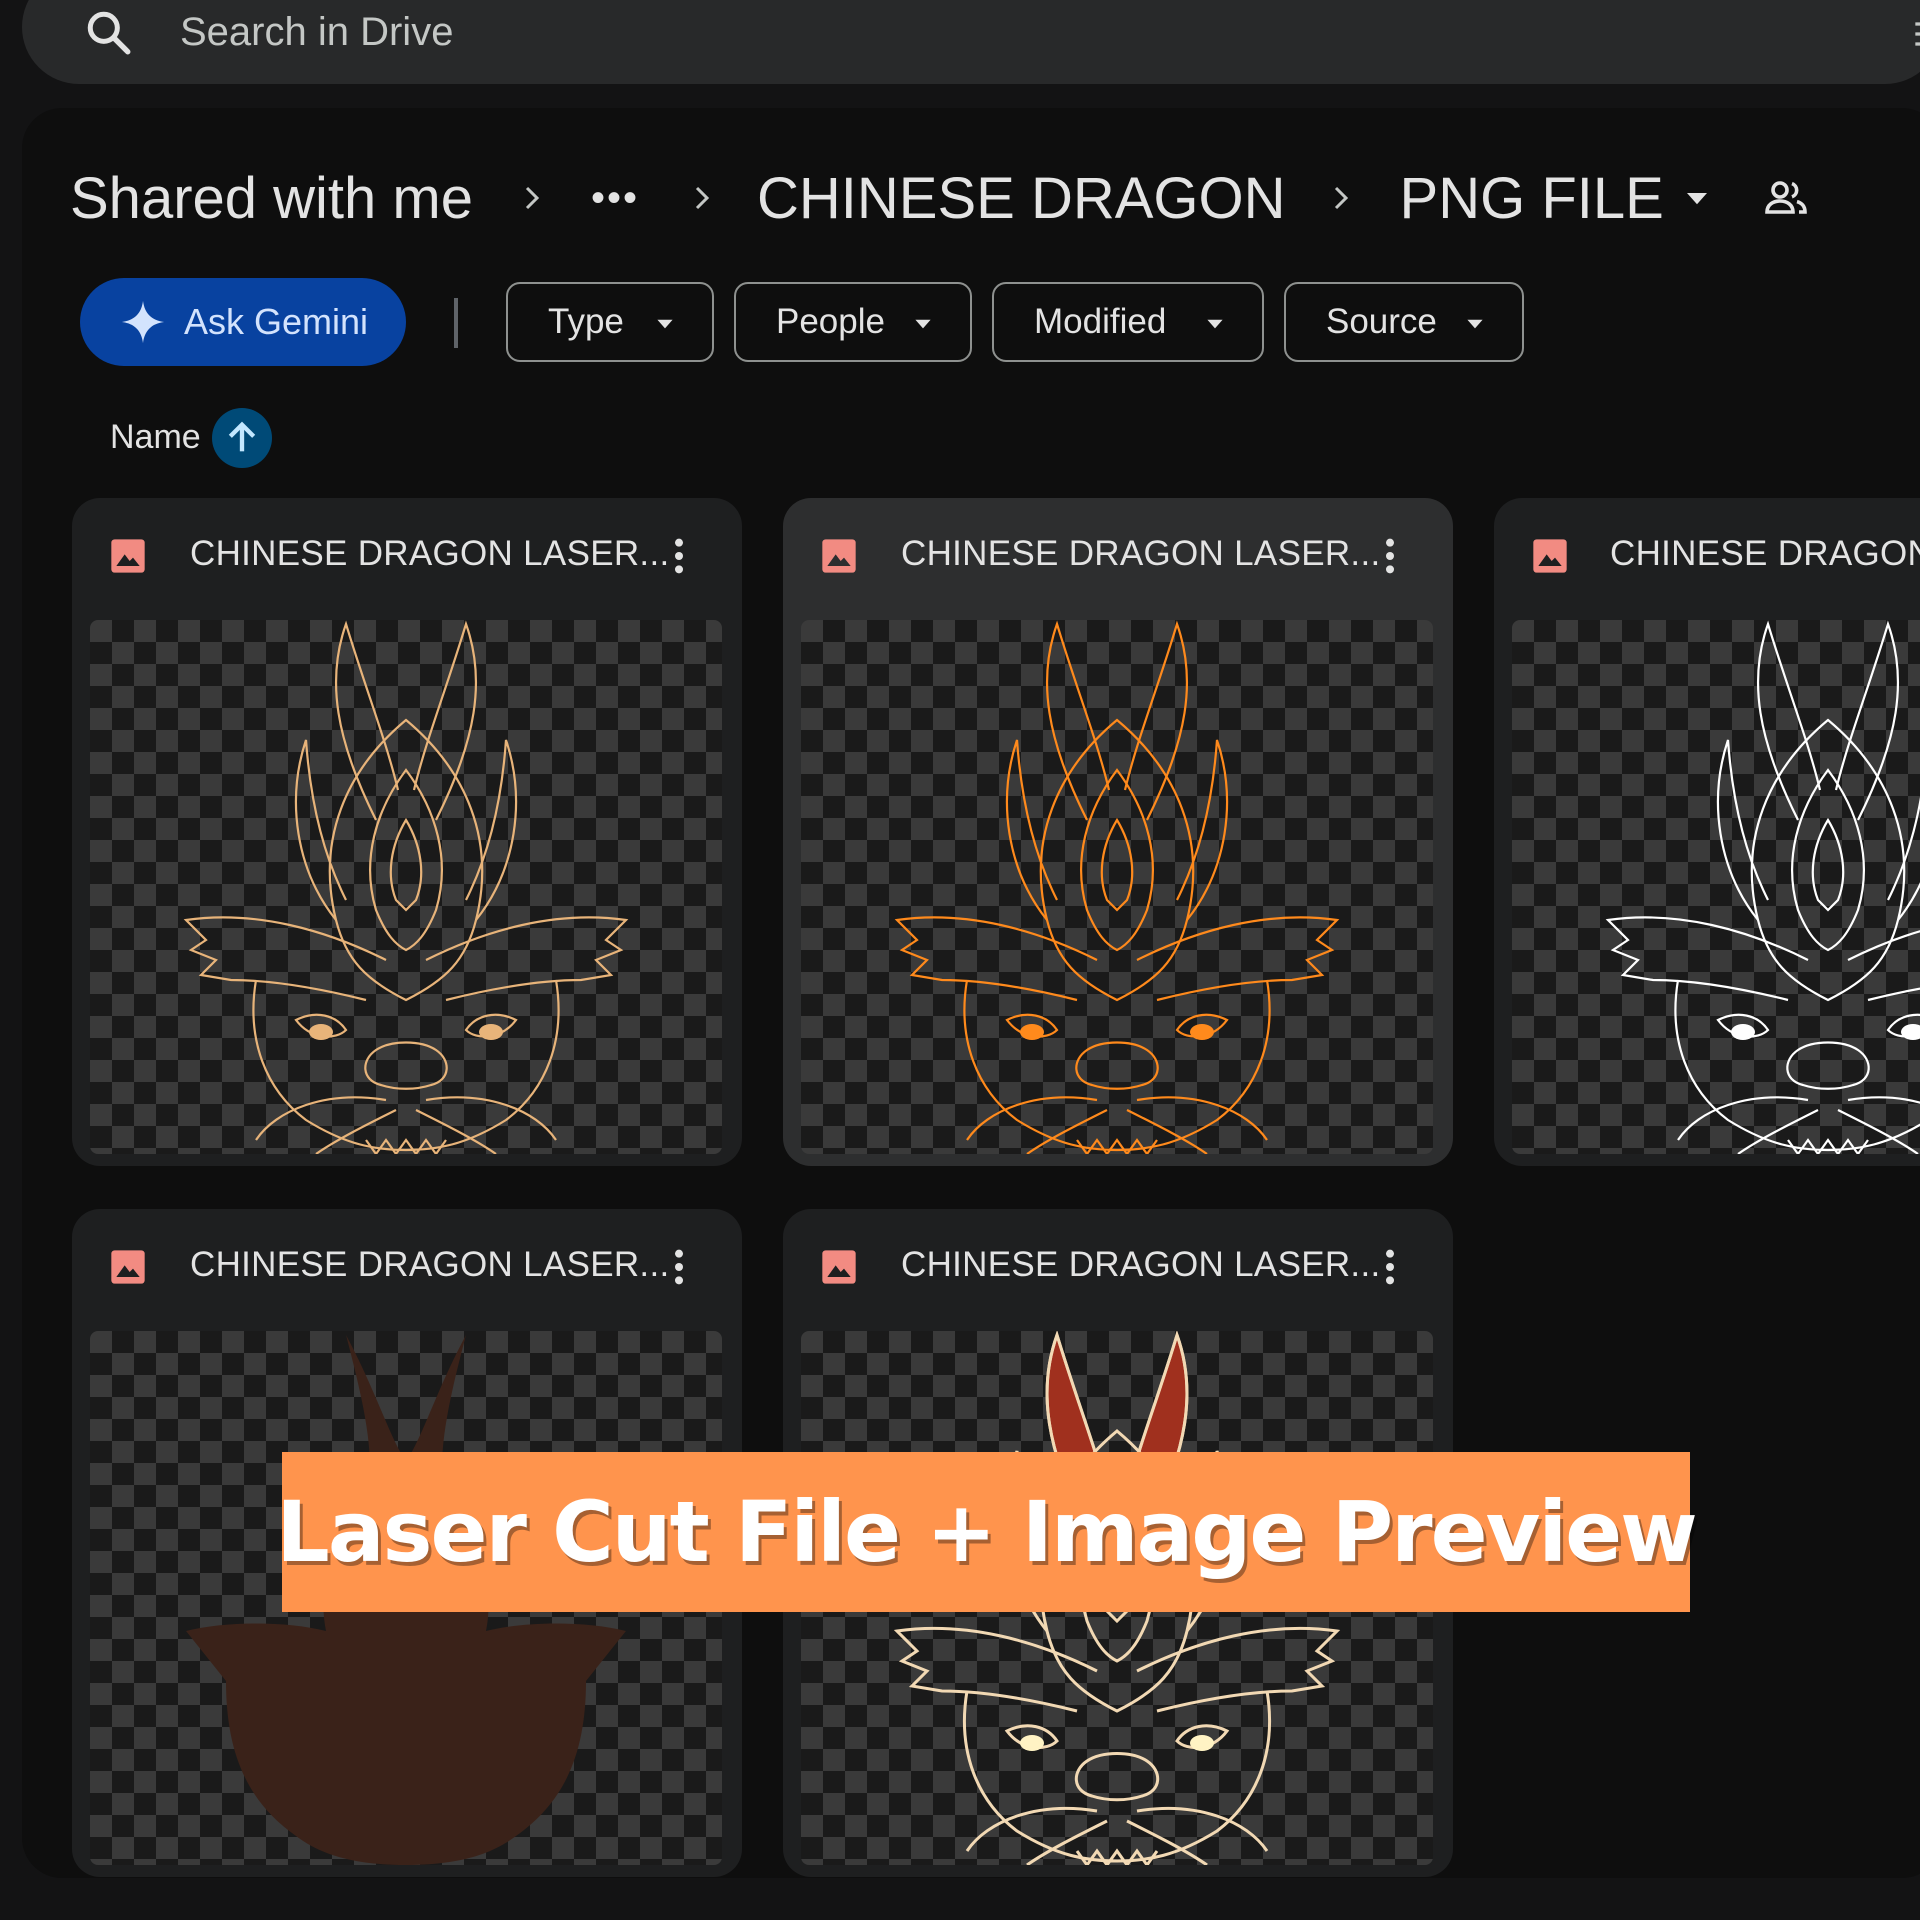 The image size is (1920, 1920). I want to click on chip-label: Modified, so click(1100, 321).